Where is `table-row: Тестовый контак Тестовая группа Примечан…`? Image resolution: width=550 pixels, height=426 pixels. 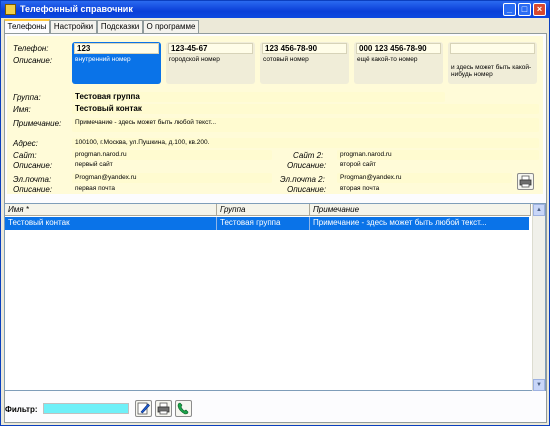 table-row: Тестовый контак Тестовая группа Примечан… is located at coordinates (267, 223).